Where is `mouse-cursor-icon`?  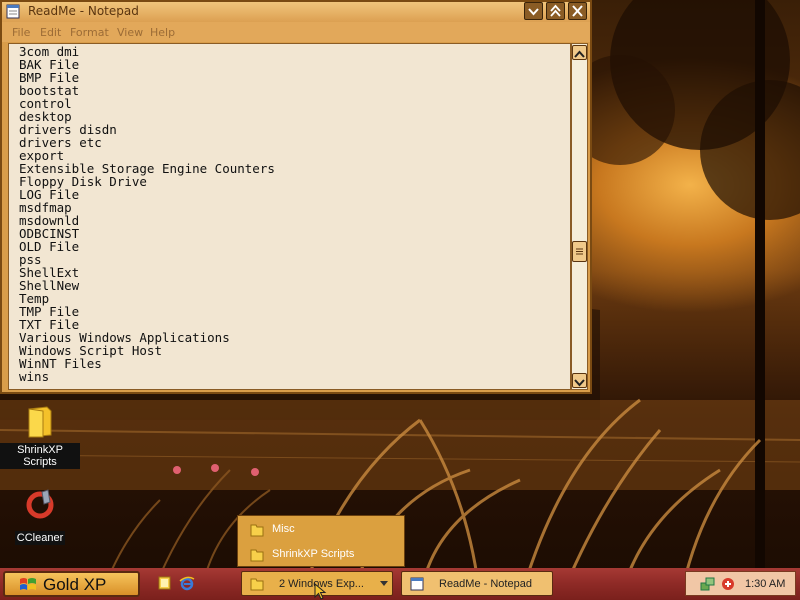 mouse-cursor-icon is located at coordinates (320, 591).